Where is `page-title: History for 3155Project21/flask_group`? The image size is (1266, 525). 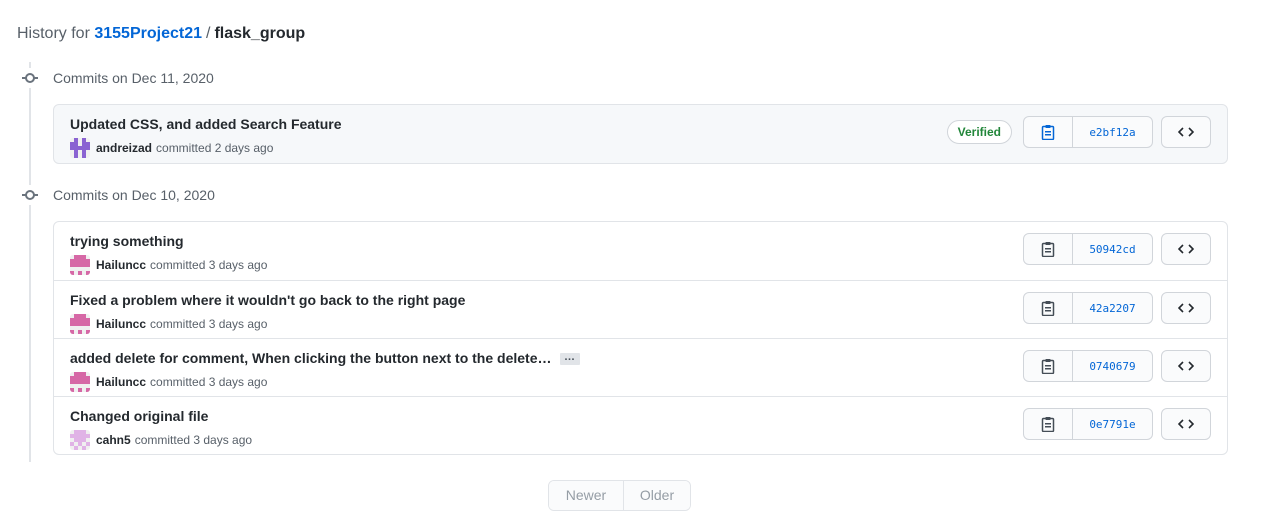 page-title: History for 3155Project21/flask_group is located at coordinates (161, 34).